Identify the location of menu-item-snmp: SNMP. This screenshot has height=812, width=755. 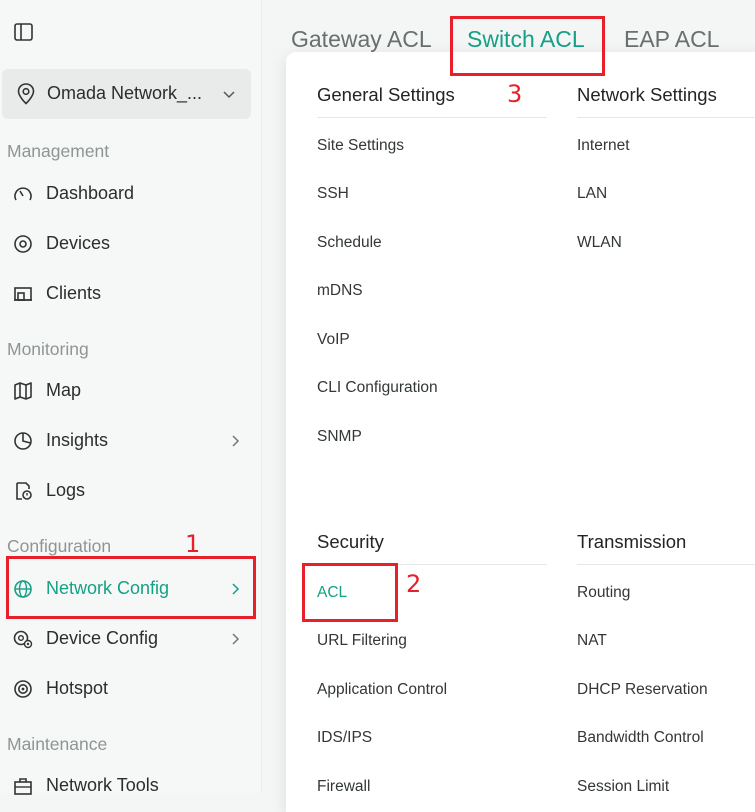
(339, 437).